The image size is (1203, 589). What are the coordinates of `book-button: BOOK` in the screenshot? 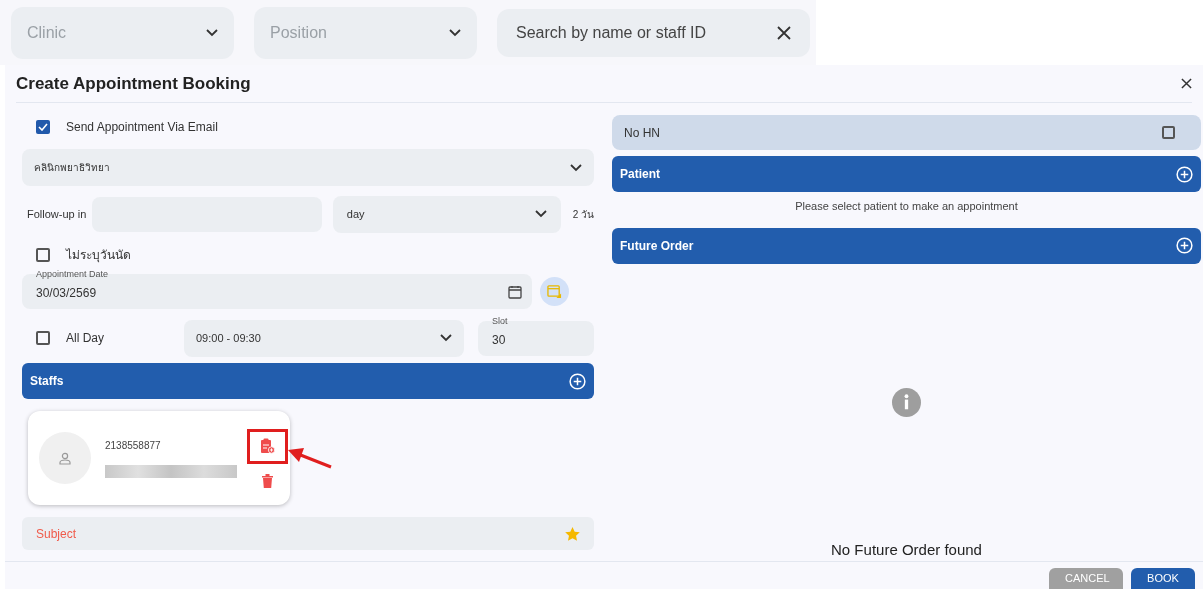 It's located at (1163, 578).